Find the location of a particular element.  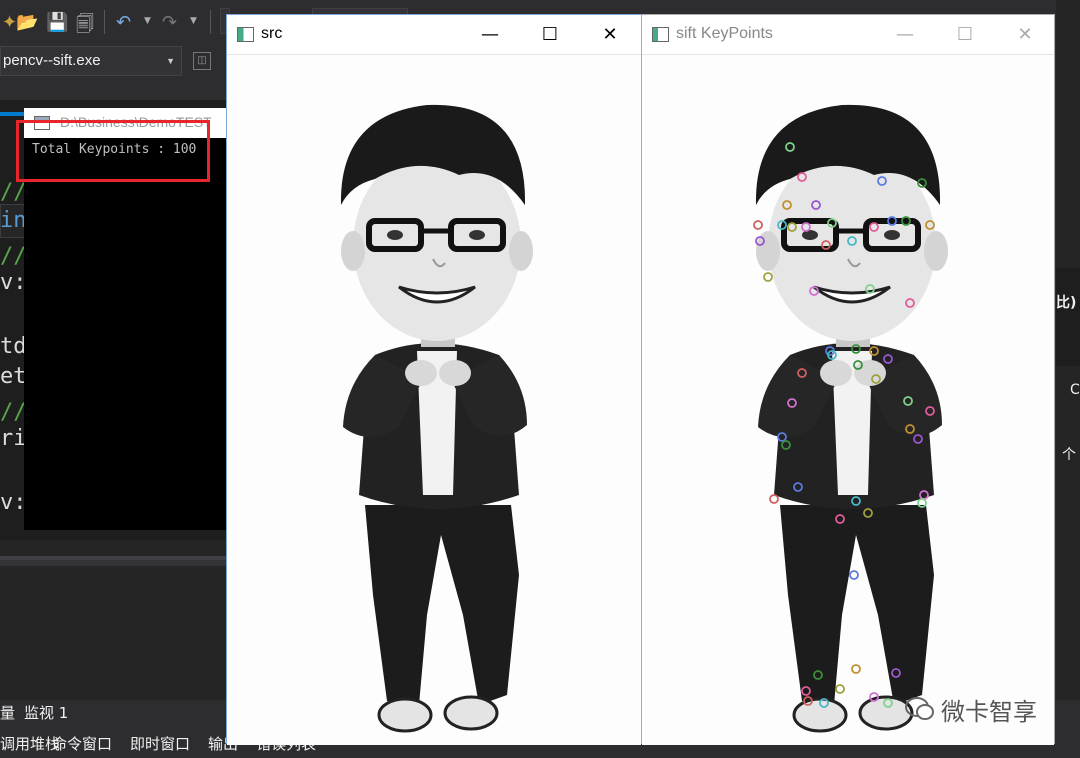

startup-target-combo: pencv--sift.exe ▼ is located at coordinates (91, 61).